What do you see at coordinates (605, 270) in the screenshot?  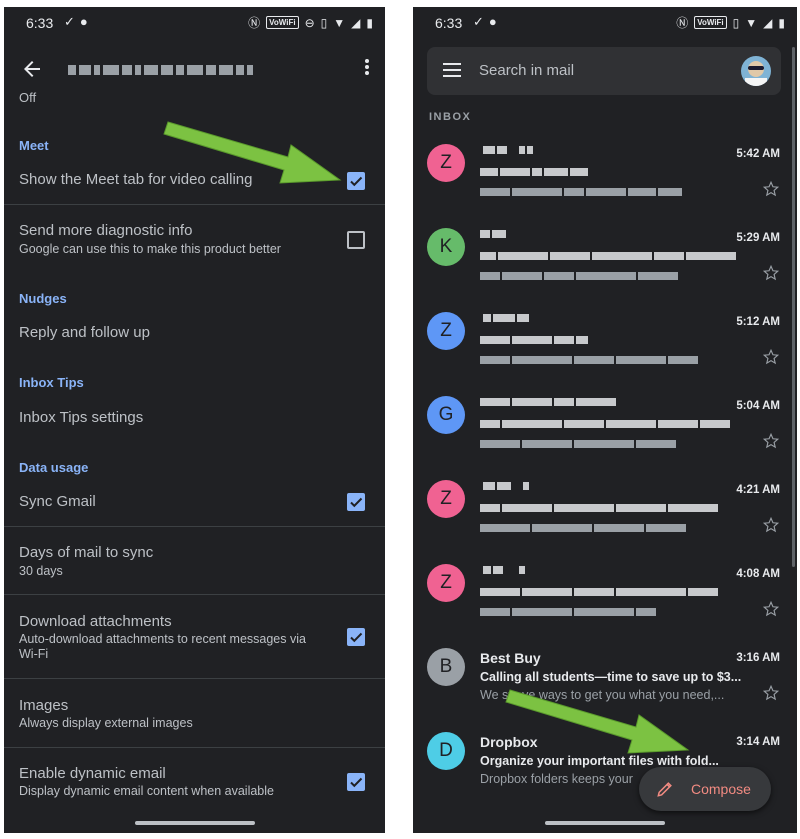 I see `email-row: K 5:29 AM` at bounding box center [605, 270].